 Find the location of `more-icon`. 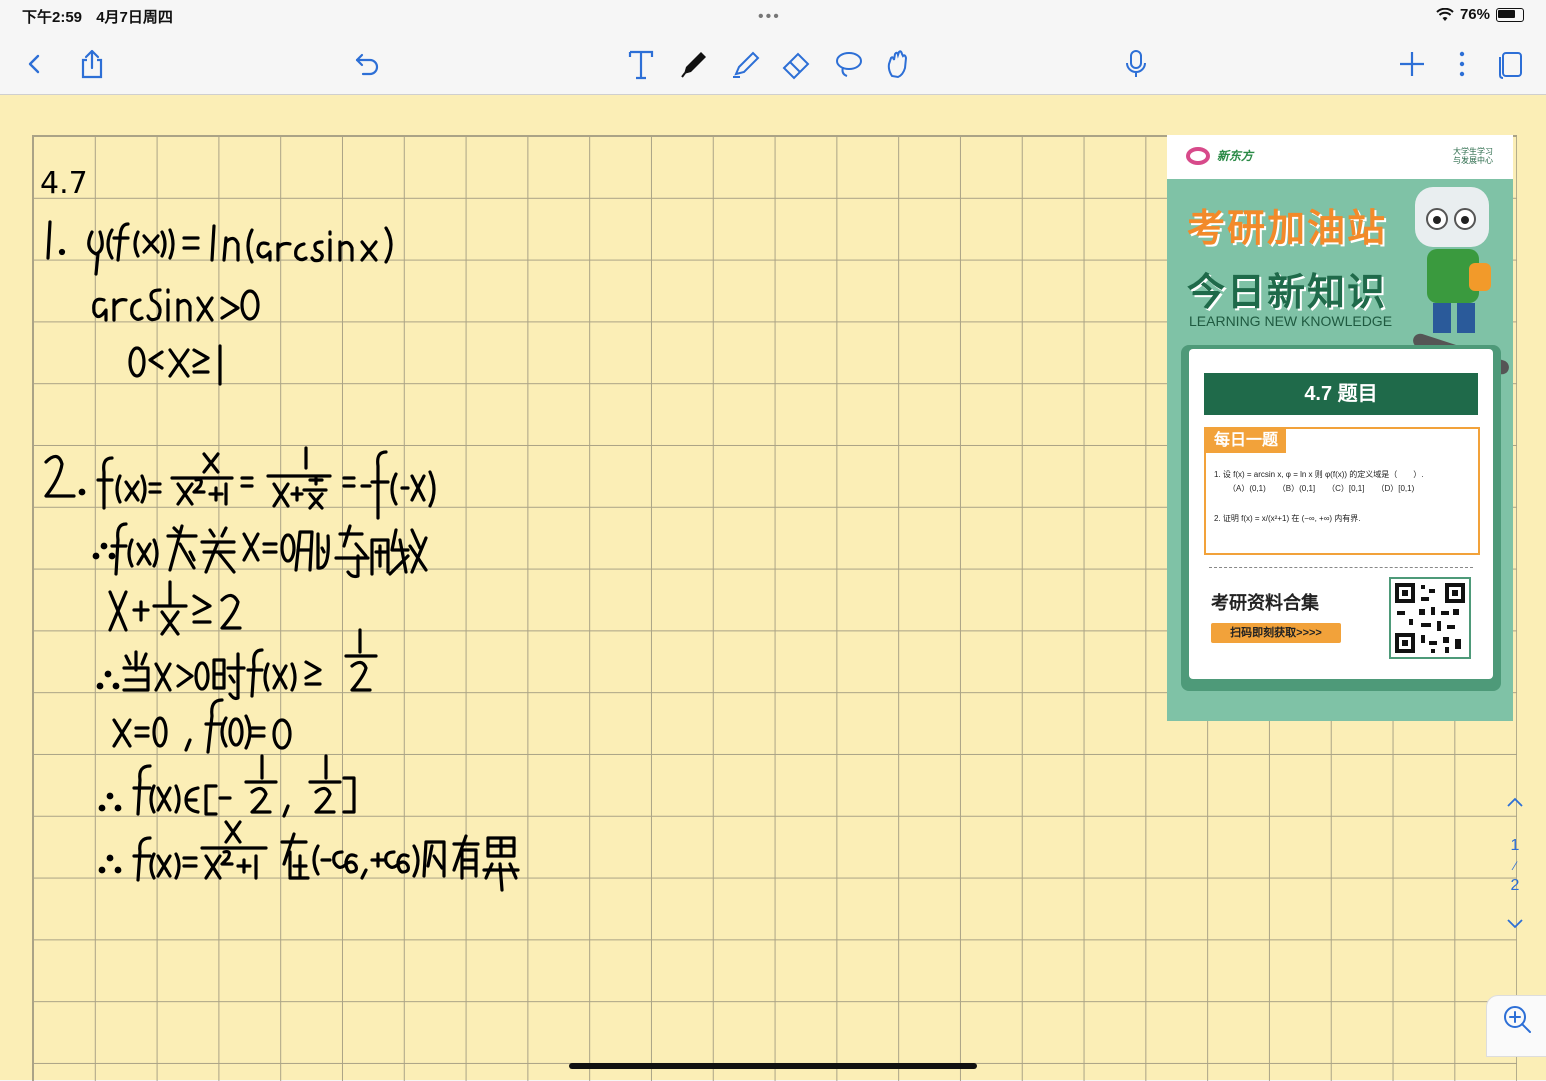

more-icon is located at coordinates (1462, 64).